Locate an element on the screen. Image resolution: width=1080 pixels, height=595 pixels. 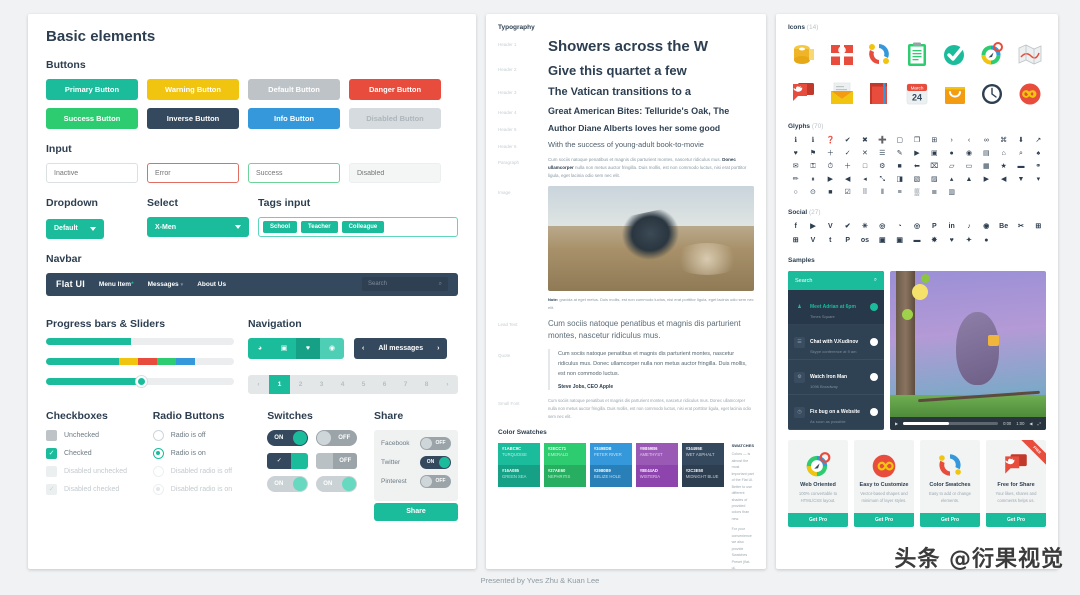
glyph-icon: ❐ is located at coordinates (916, 140).